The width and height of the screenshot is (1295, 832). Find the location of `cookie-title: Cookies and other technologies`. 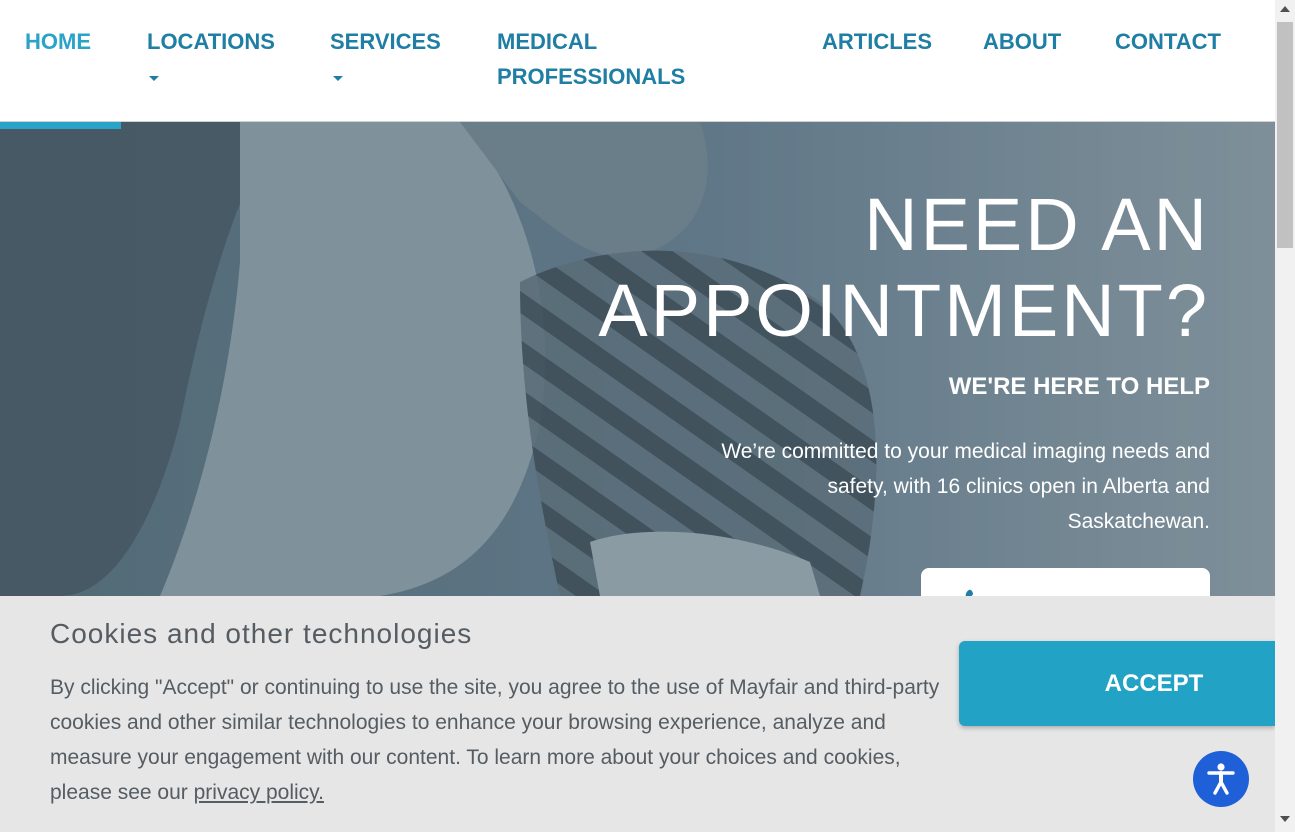

cookie-title: Cookies and other technologies is located at coordinates (261, 633).